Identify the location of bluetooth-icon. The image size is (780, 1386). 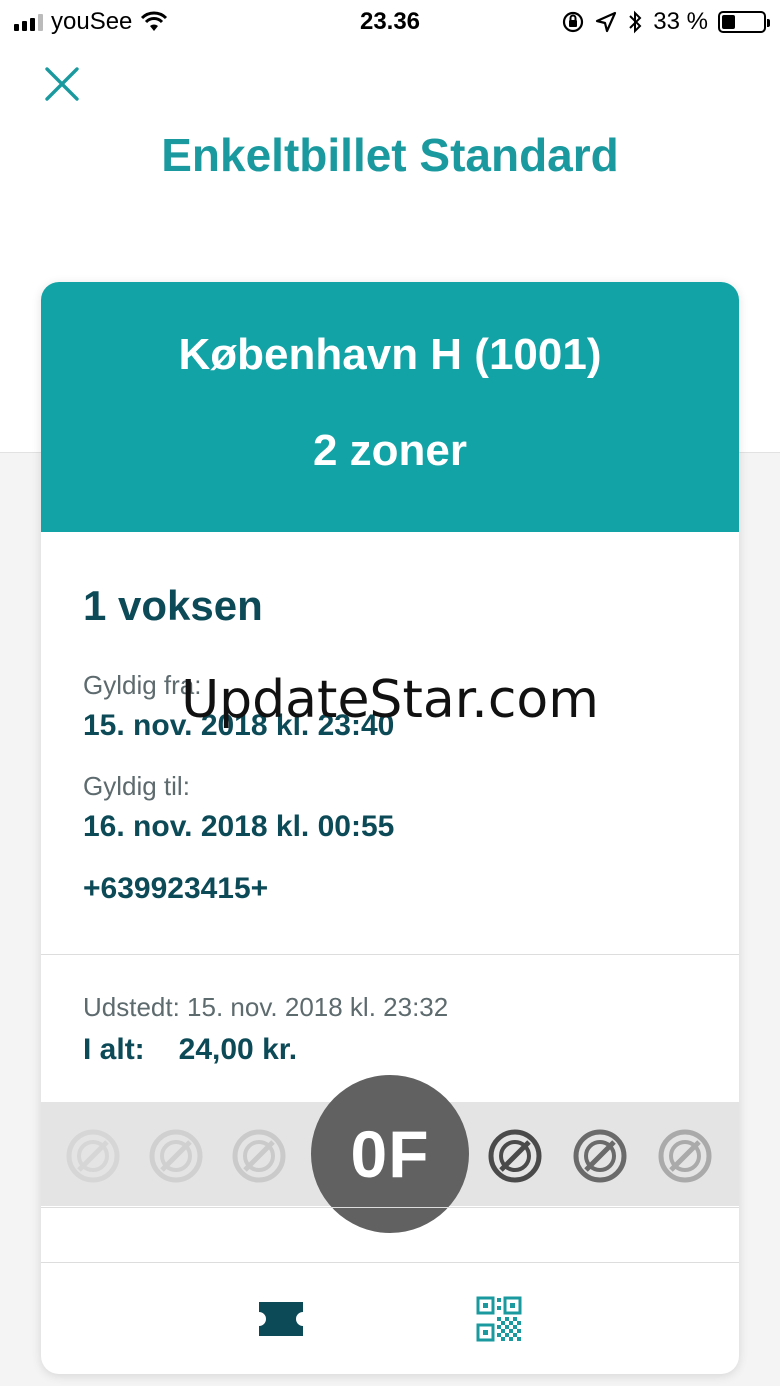
(635, 22).